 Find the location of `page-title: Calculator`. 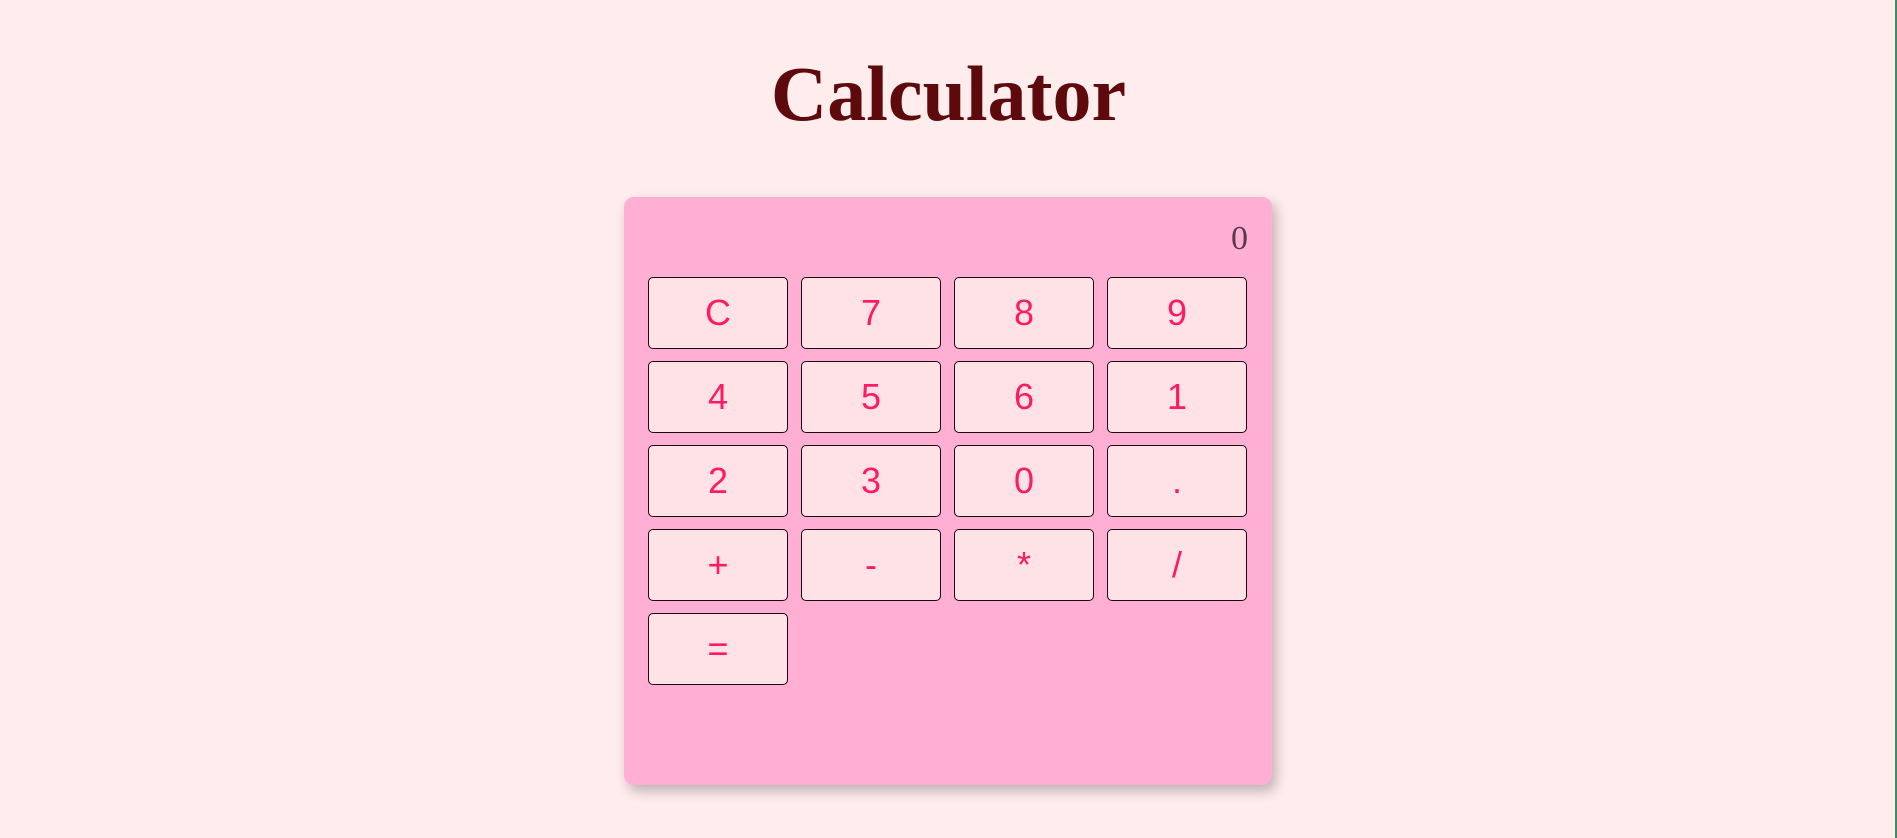

page-title: Calculator is located at coordinates (948, 93).